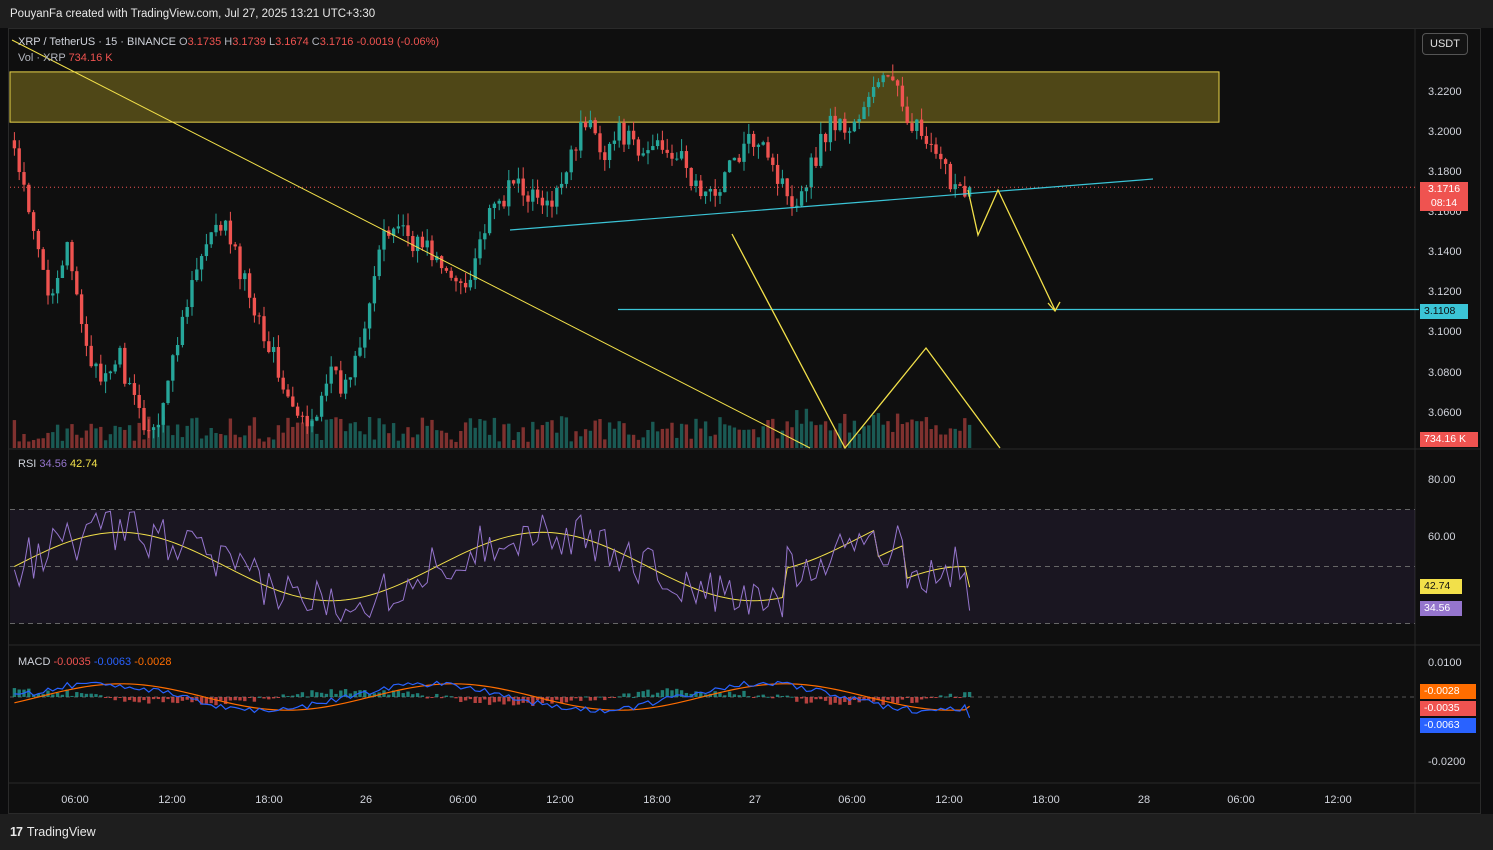 Image resolution: width=1493 pixels, height=850 pixels. What do you see at coordinates (34, 662) in the screenshot?
I see `macd-label: MACD` at bounding box center [34, 662].